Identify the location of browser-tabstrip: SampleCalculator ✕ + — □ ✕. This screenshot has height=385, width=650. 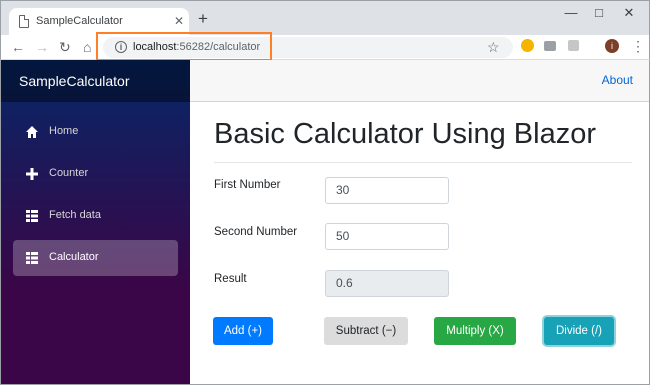
(325, 18).